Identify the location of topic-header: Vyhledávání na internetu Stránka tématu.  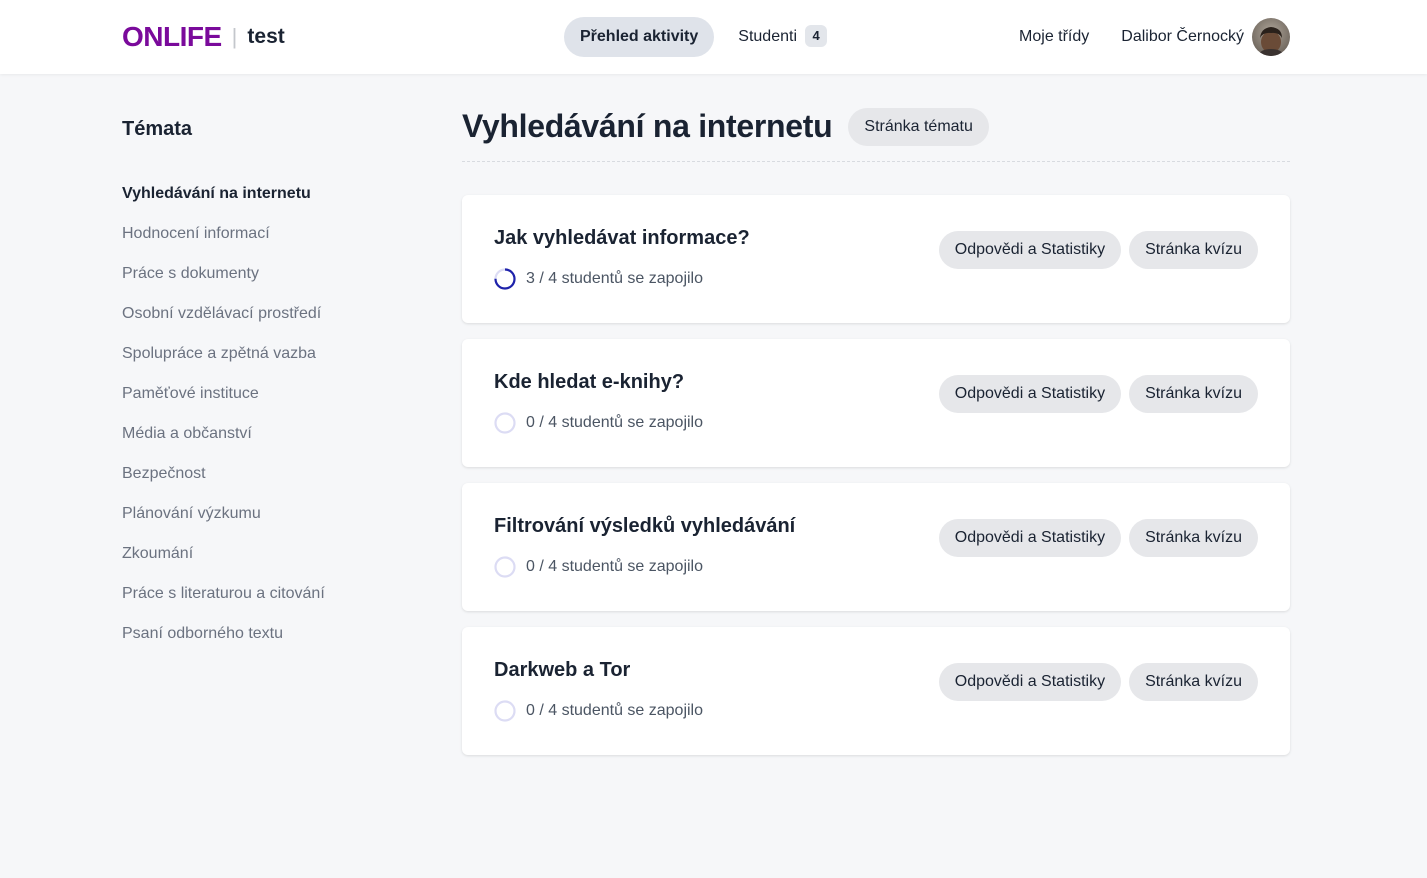
(876, 133).